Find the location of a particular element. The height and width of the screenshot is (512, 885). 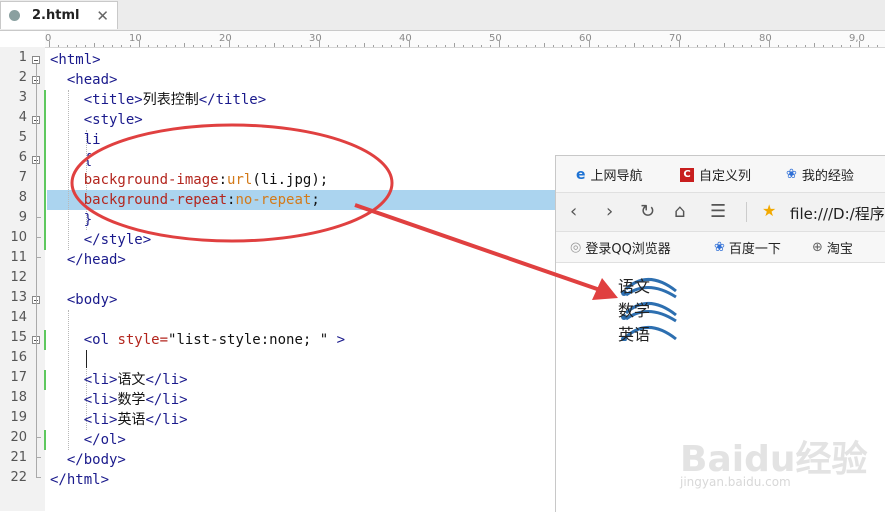

tab-2-html: 2.html ✕ is located at coordinates (59, 15).